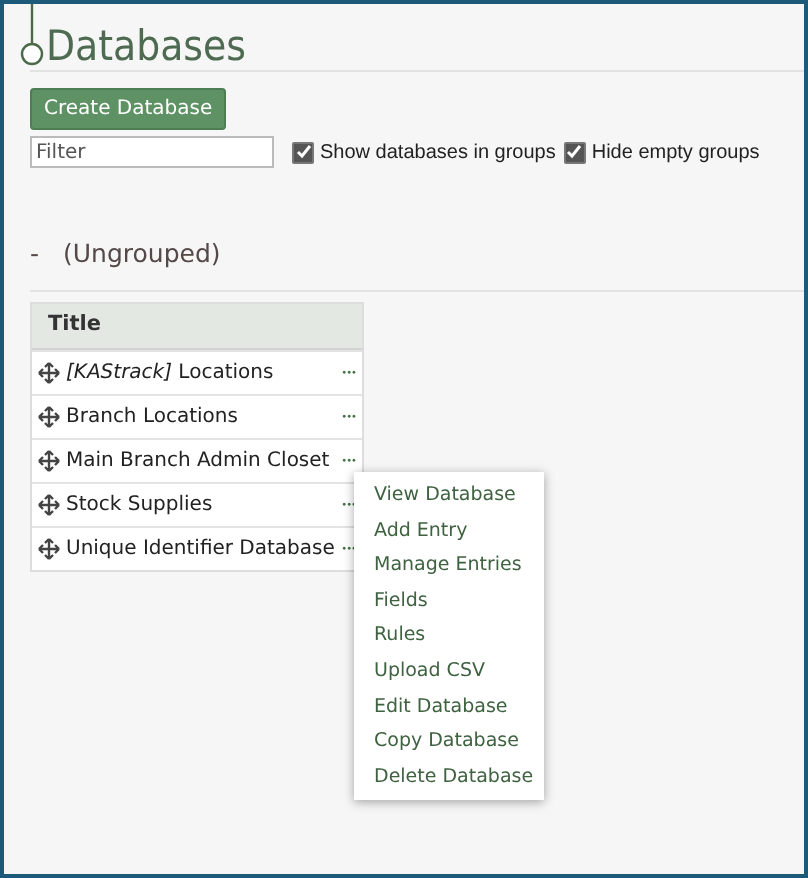 The height and width of the screenshot is (878, 808). Describe the element at coordinates (449, 636) in the screenshot. I see `menu-item: Rules` at that location.